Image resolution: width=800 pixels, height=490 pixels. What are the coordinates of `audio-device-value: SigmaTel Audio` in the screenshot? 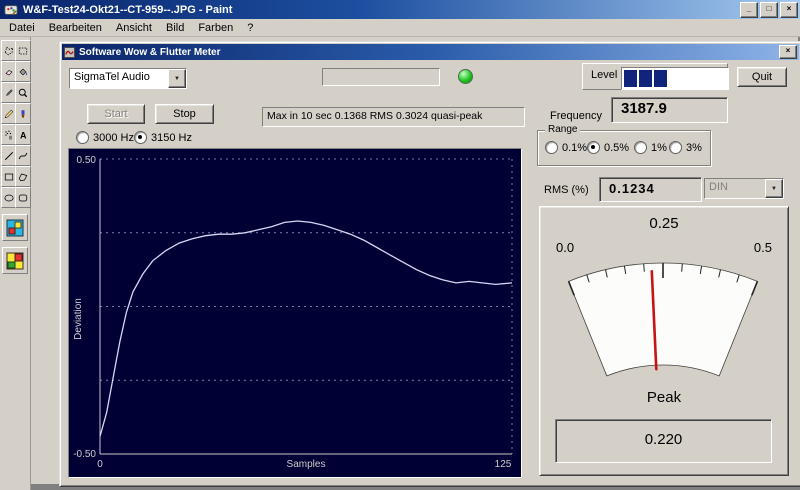 It's located at (112, 77).